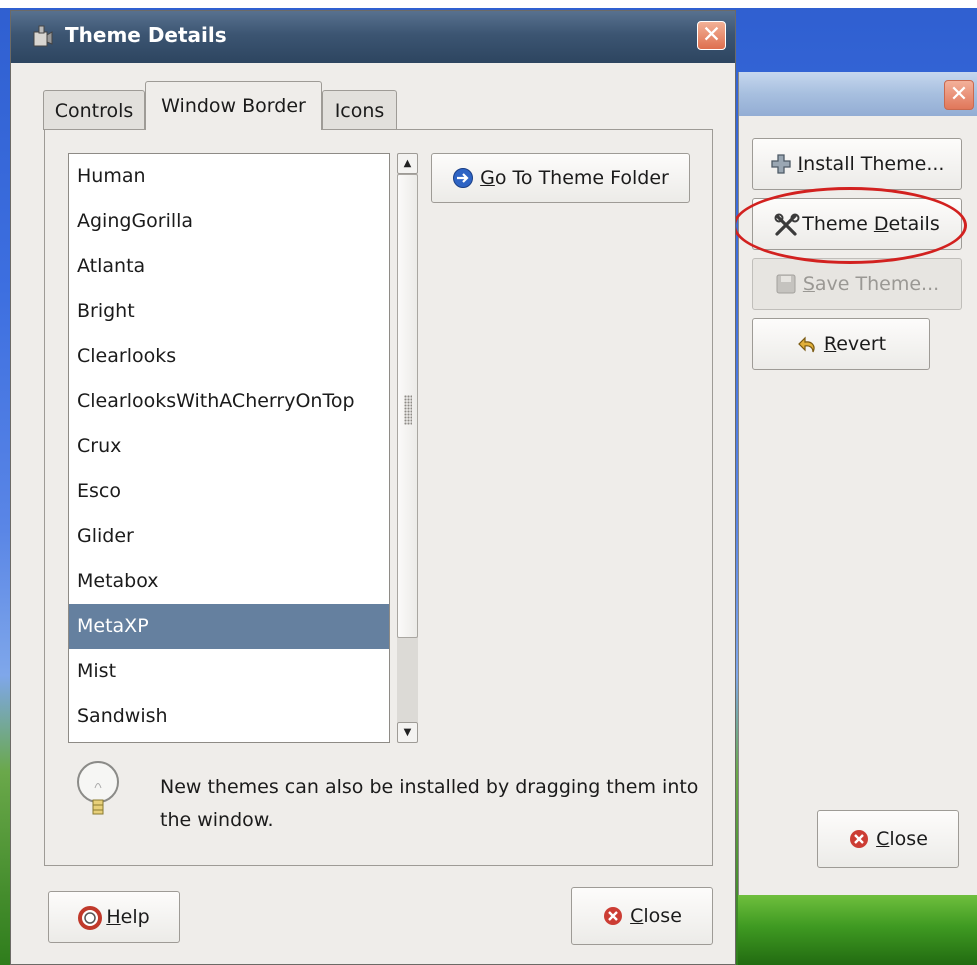 This screenshot has height=965, width=977. Describe the element at coordinates (229, 581) in the screenshot. I see `theme-list-item: Metabox` at that location.